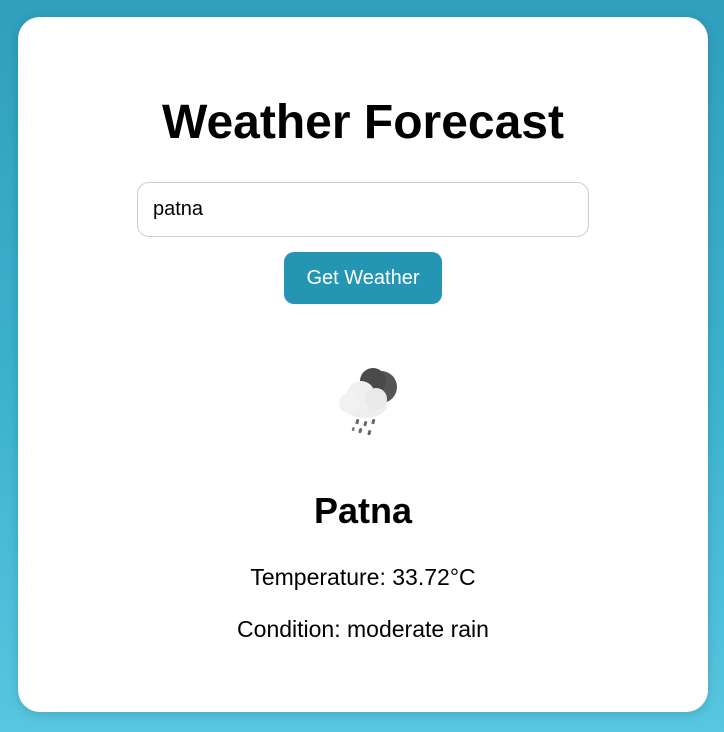 Image resolution: width=724 pixels, height=732 pixels. What do you see at coordinates (318, 577) in the screenshot?
I see `temperature-label: Temperature:` at bounding box center [318, 577].